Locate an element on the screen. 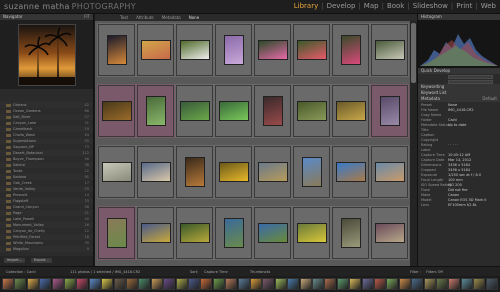 The height and width of the screenshot is (292, 500). module-print: Print is located at coordinates (464, 6).